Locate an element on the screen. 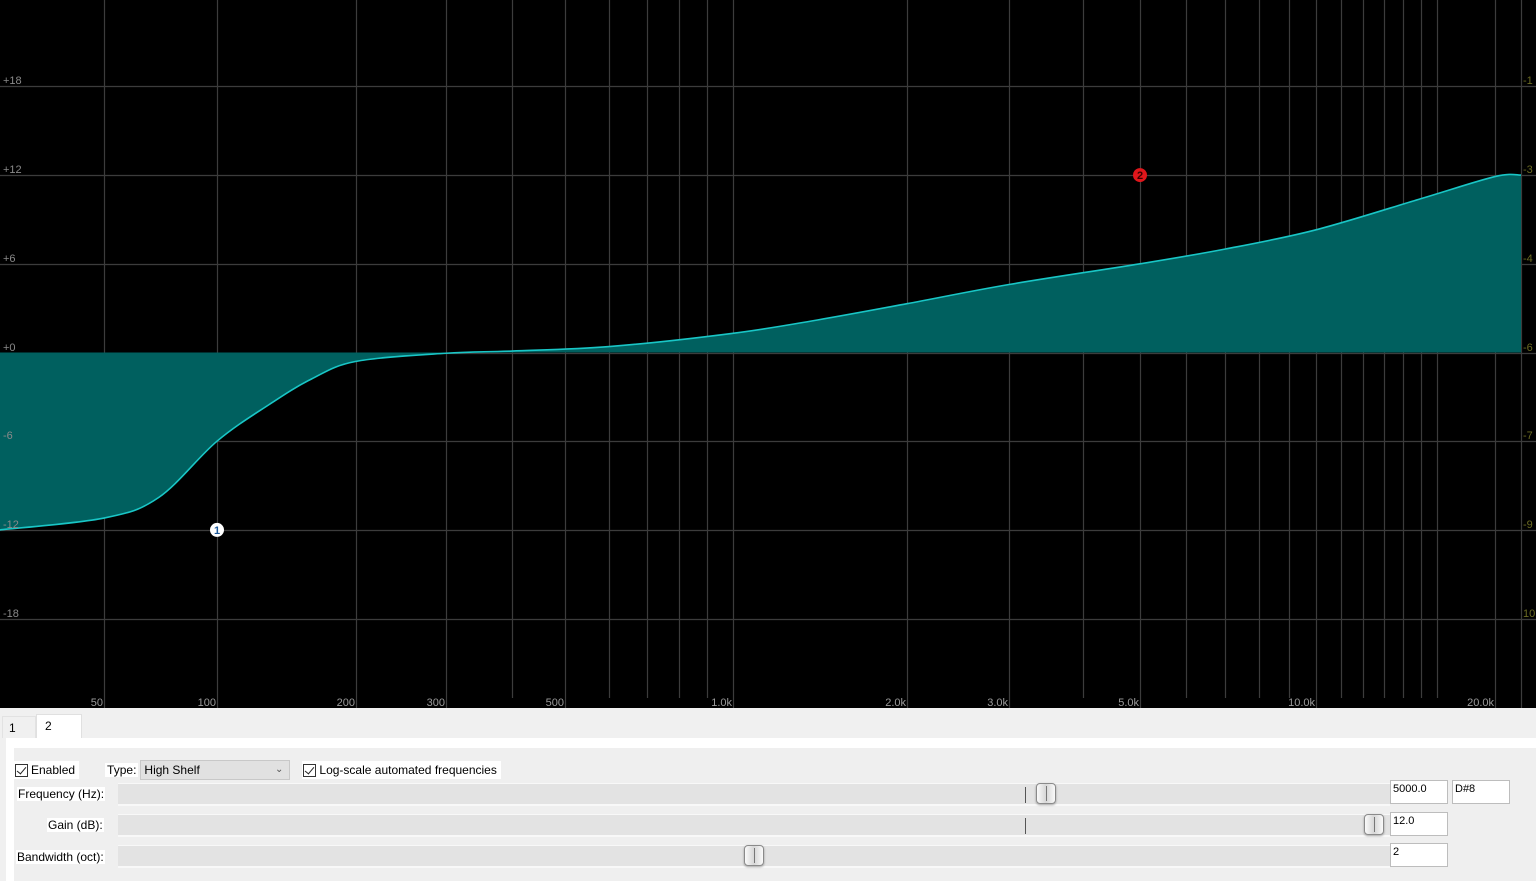 The image size is (1536, 881). logscale-checkbox: Log-scale automated frequencies is located at coordinates (401, 770).